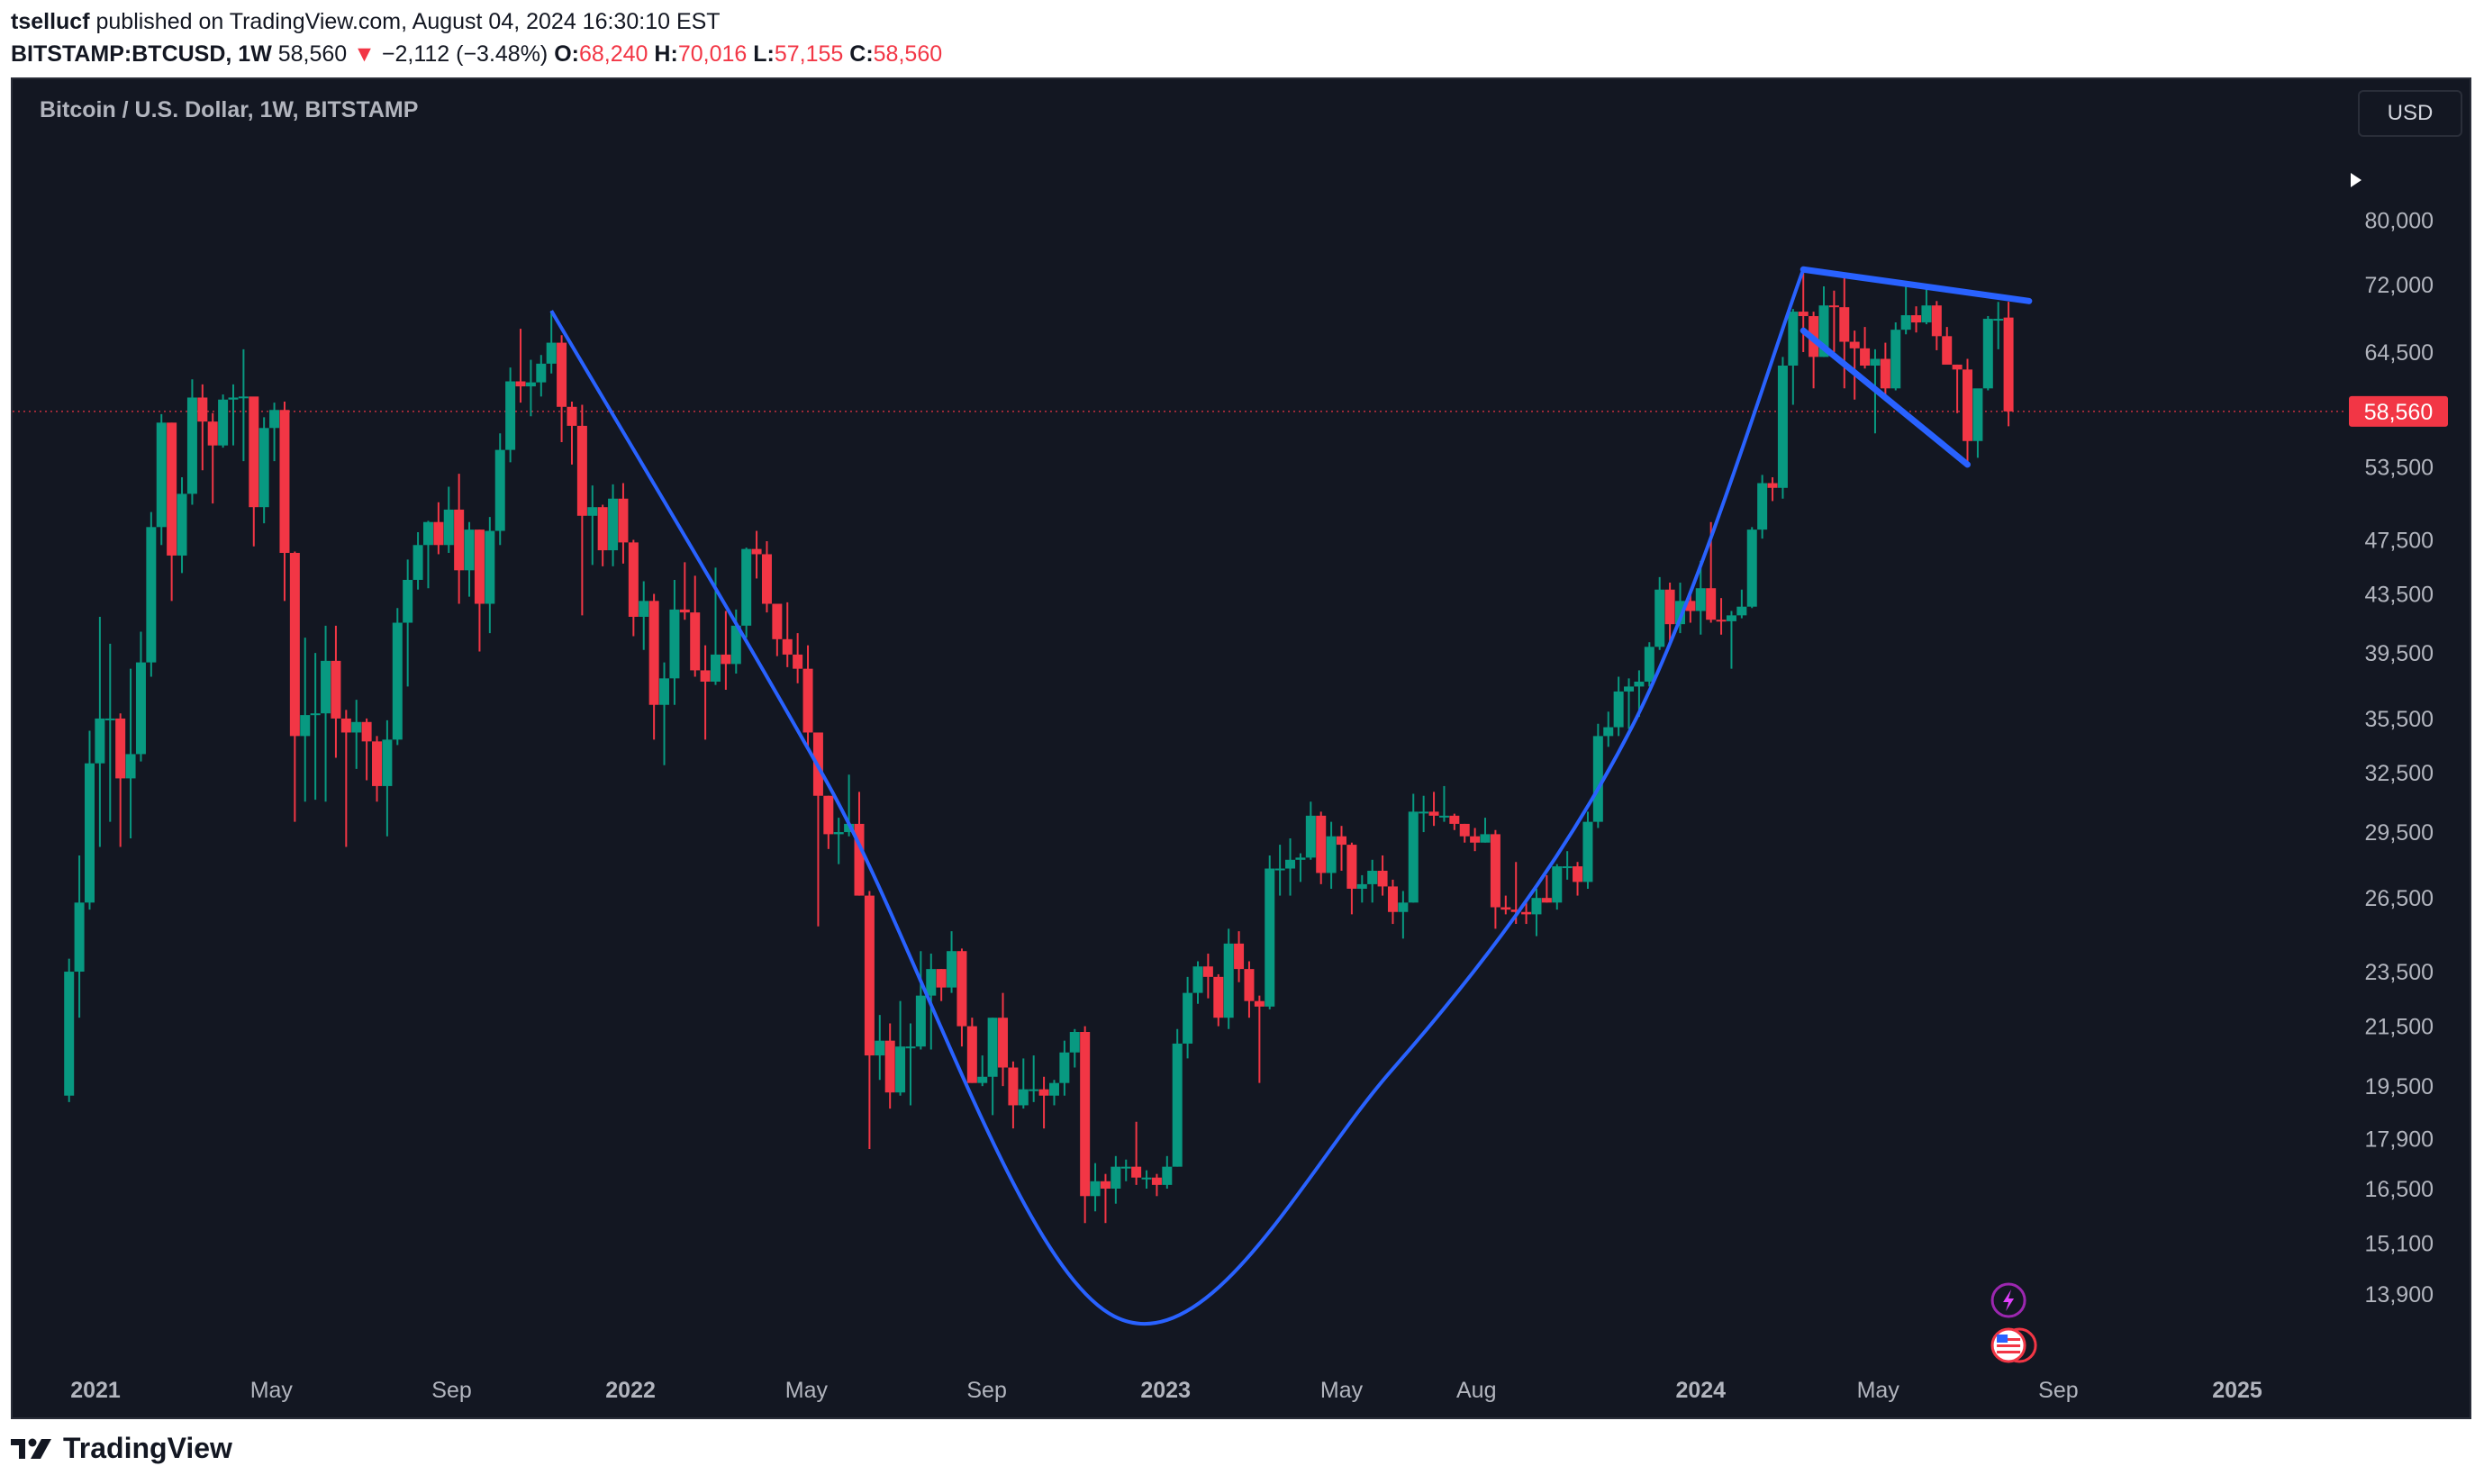  What do you see at coordinates (2399, 1140) in the screenshot?
I see `y-tick-label: 17,900` at bounding box center [2399, 1140].